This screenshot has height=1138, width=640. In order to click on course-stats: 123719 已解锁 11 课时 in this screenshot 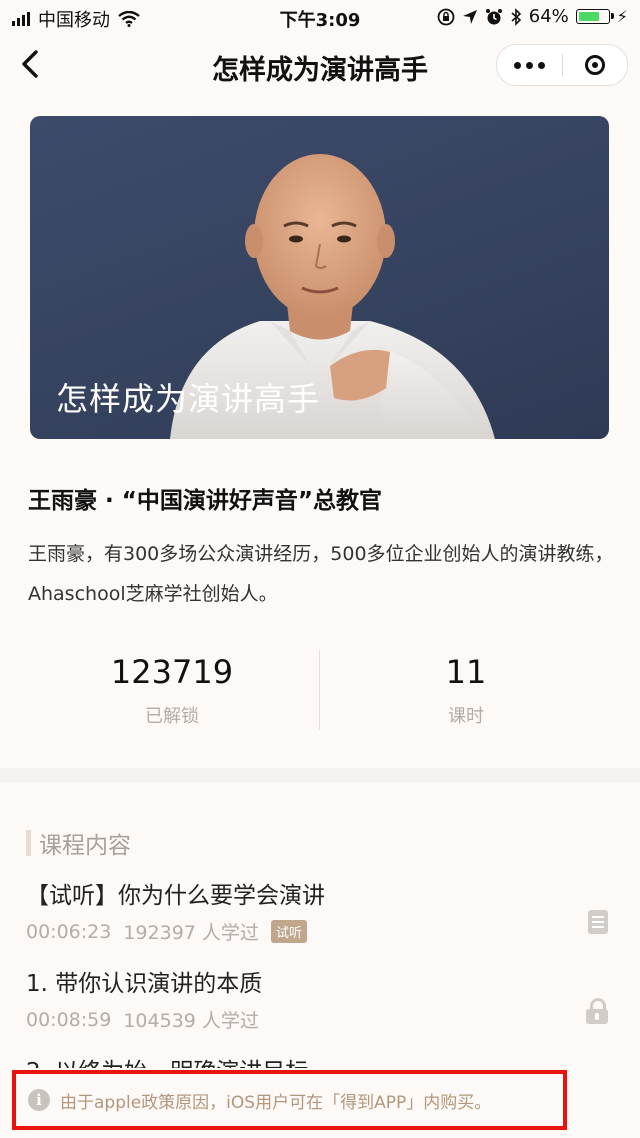, I will do `click(320, 690)`.